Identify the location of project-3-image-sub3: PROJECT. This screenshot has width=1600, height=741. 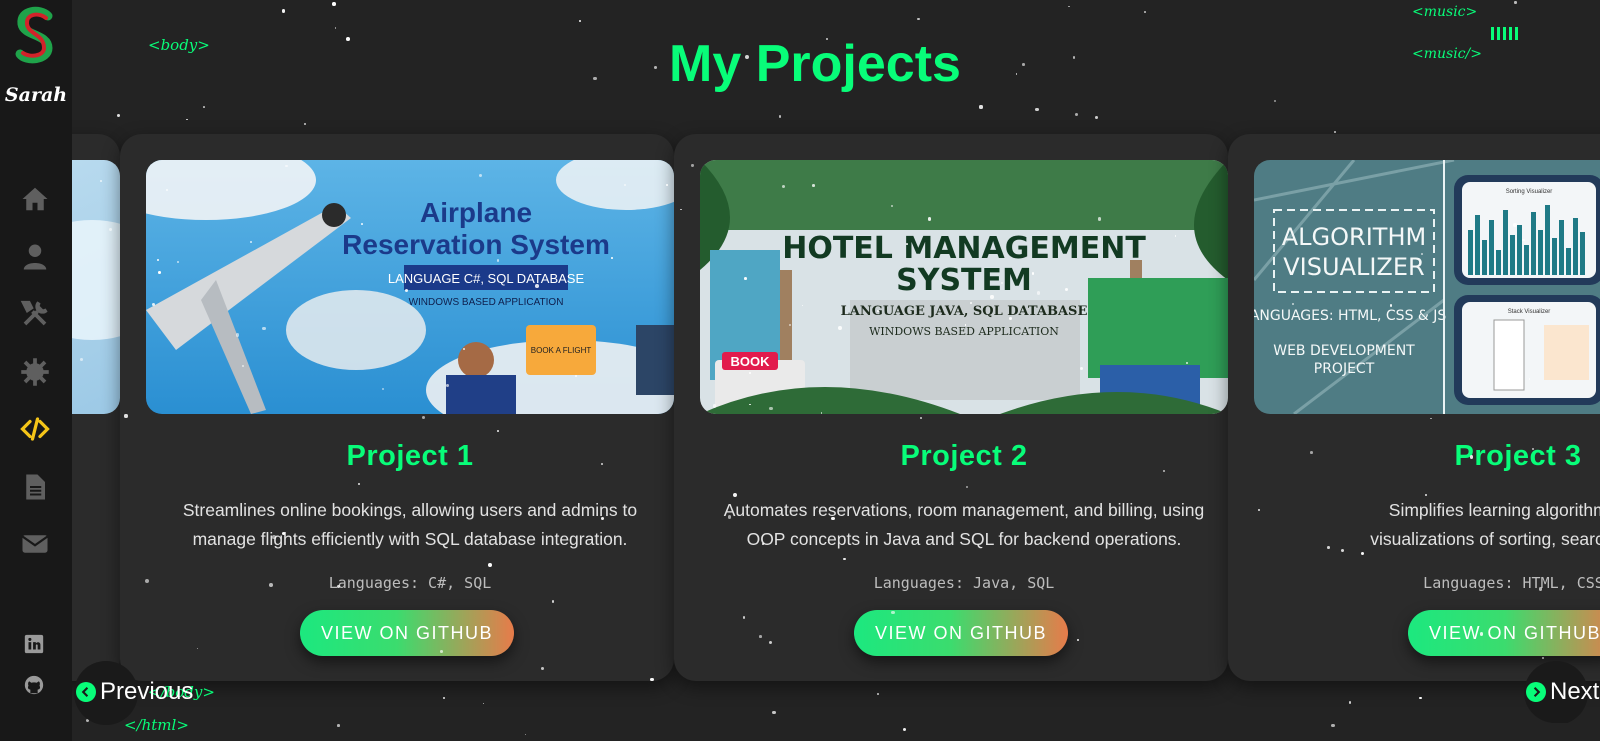
(1344, 369).